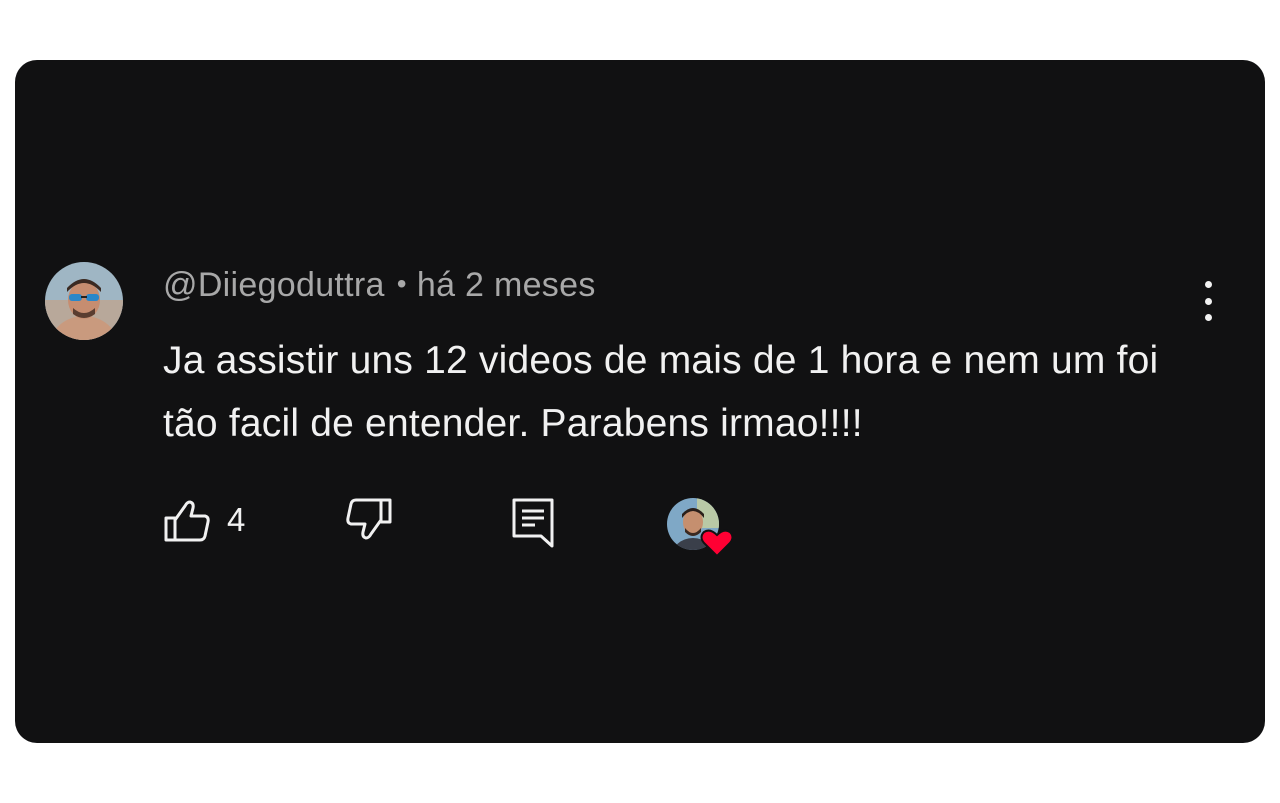  I want to click on comment-meta: @Diiegoduttra • há 2 meses, so click(379, 285).